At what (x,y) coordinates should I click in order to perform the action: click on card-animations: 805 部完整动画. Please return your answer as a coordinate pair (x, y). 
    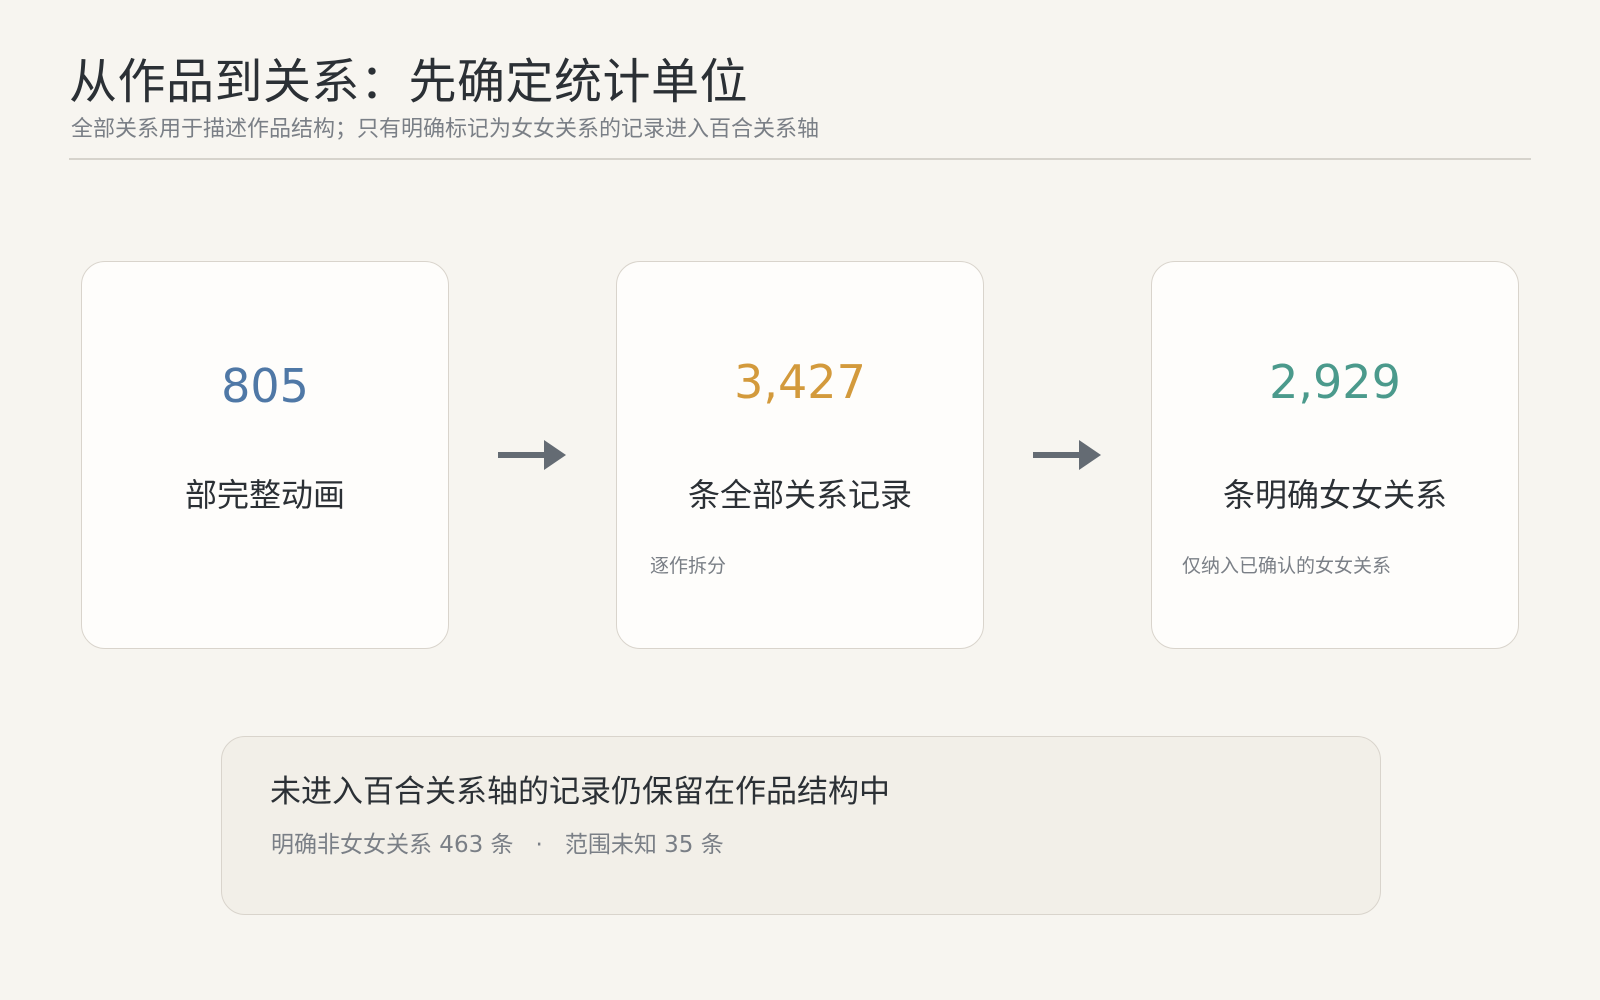
    Looking at the image, I should click on (265, 455).